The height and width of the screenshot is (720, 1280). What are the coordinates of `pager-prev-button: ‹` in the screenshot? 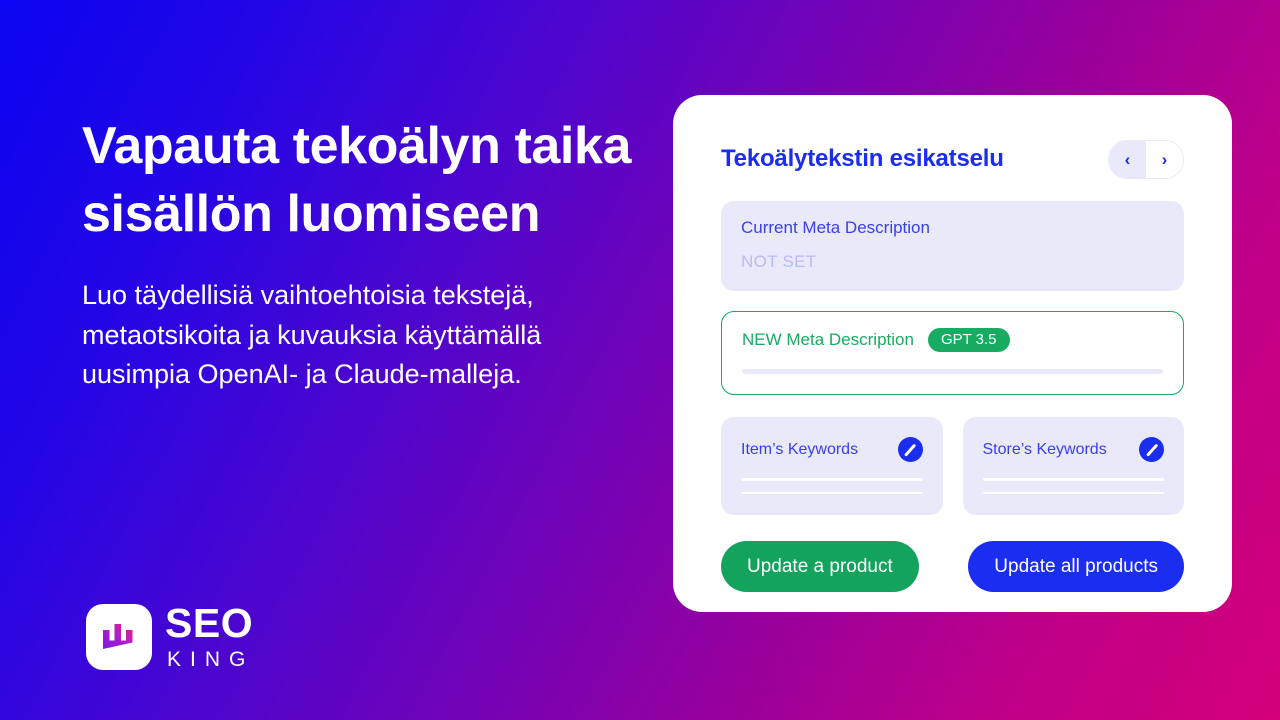 It's located at (1127, 159).